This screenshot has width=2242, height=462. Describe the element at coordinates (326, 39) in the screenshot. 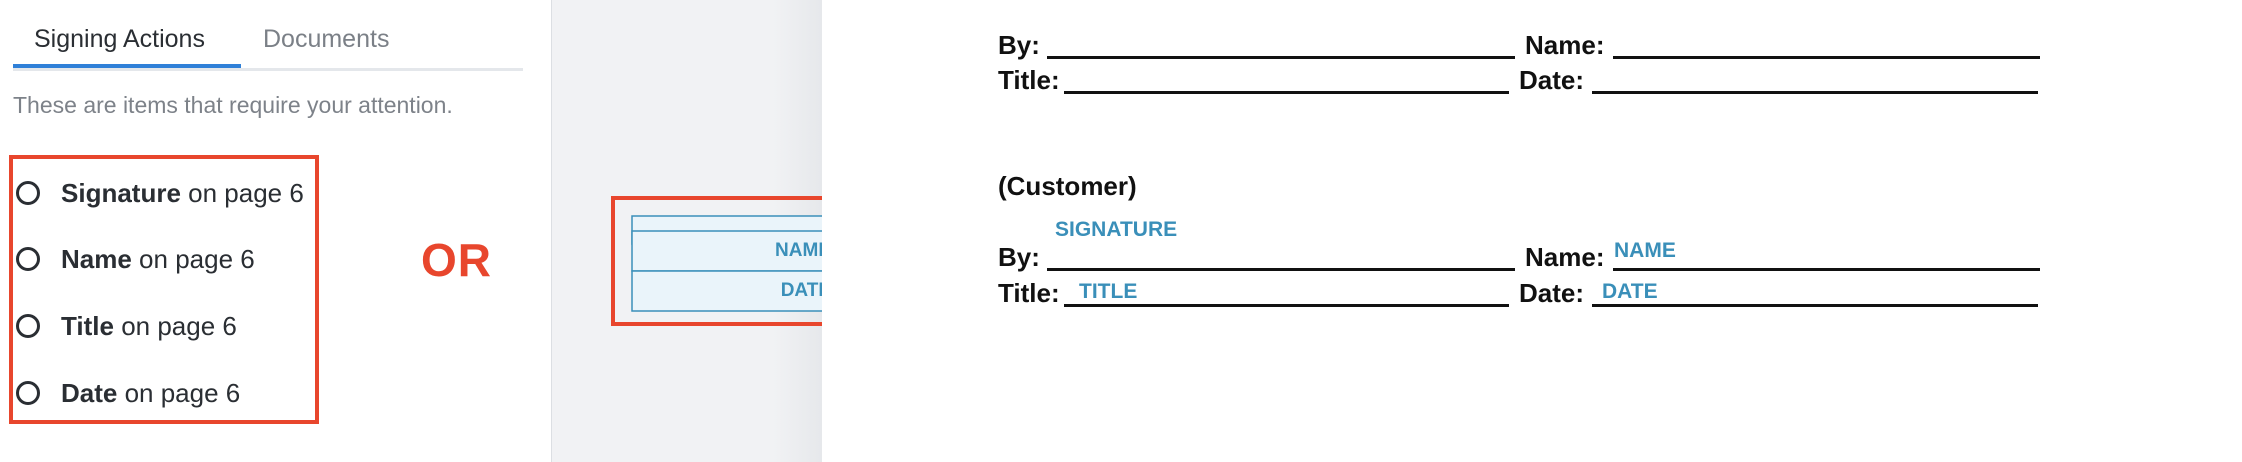

I see `tab-documents: Documents` at that location.